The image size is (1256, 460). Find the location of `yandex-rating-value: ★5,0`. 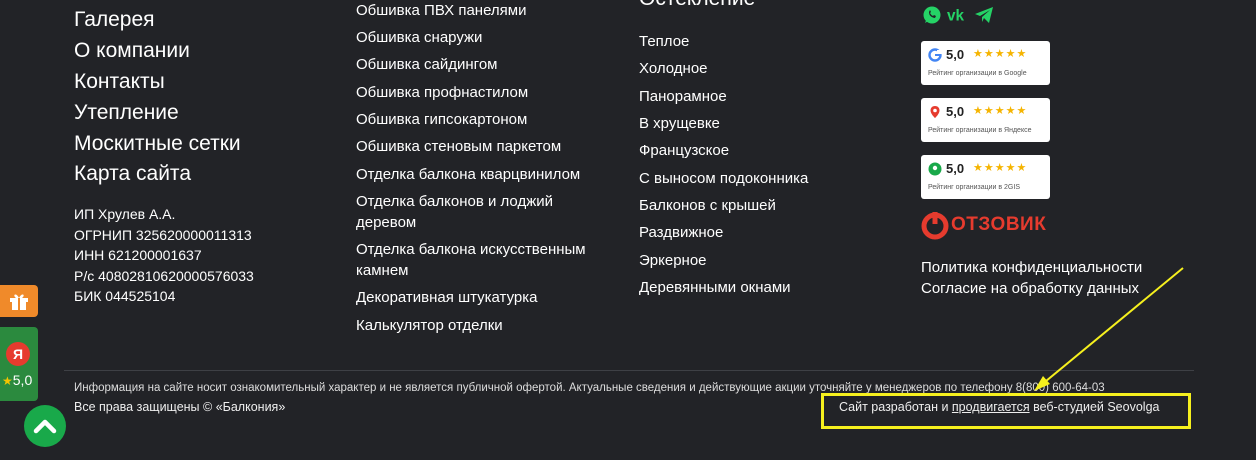

yandex-rating-value: ★5,0 is located at coordinates (17, 380).